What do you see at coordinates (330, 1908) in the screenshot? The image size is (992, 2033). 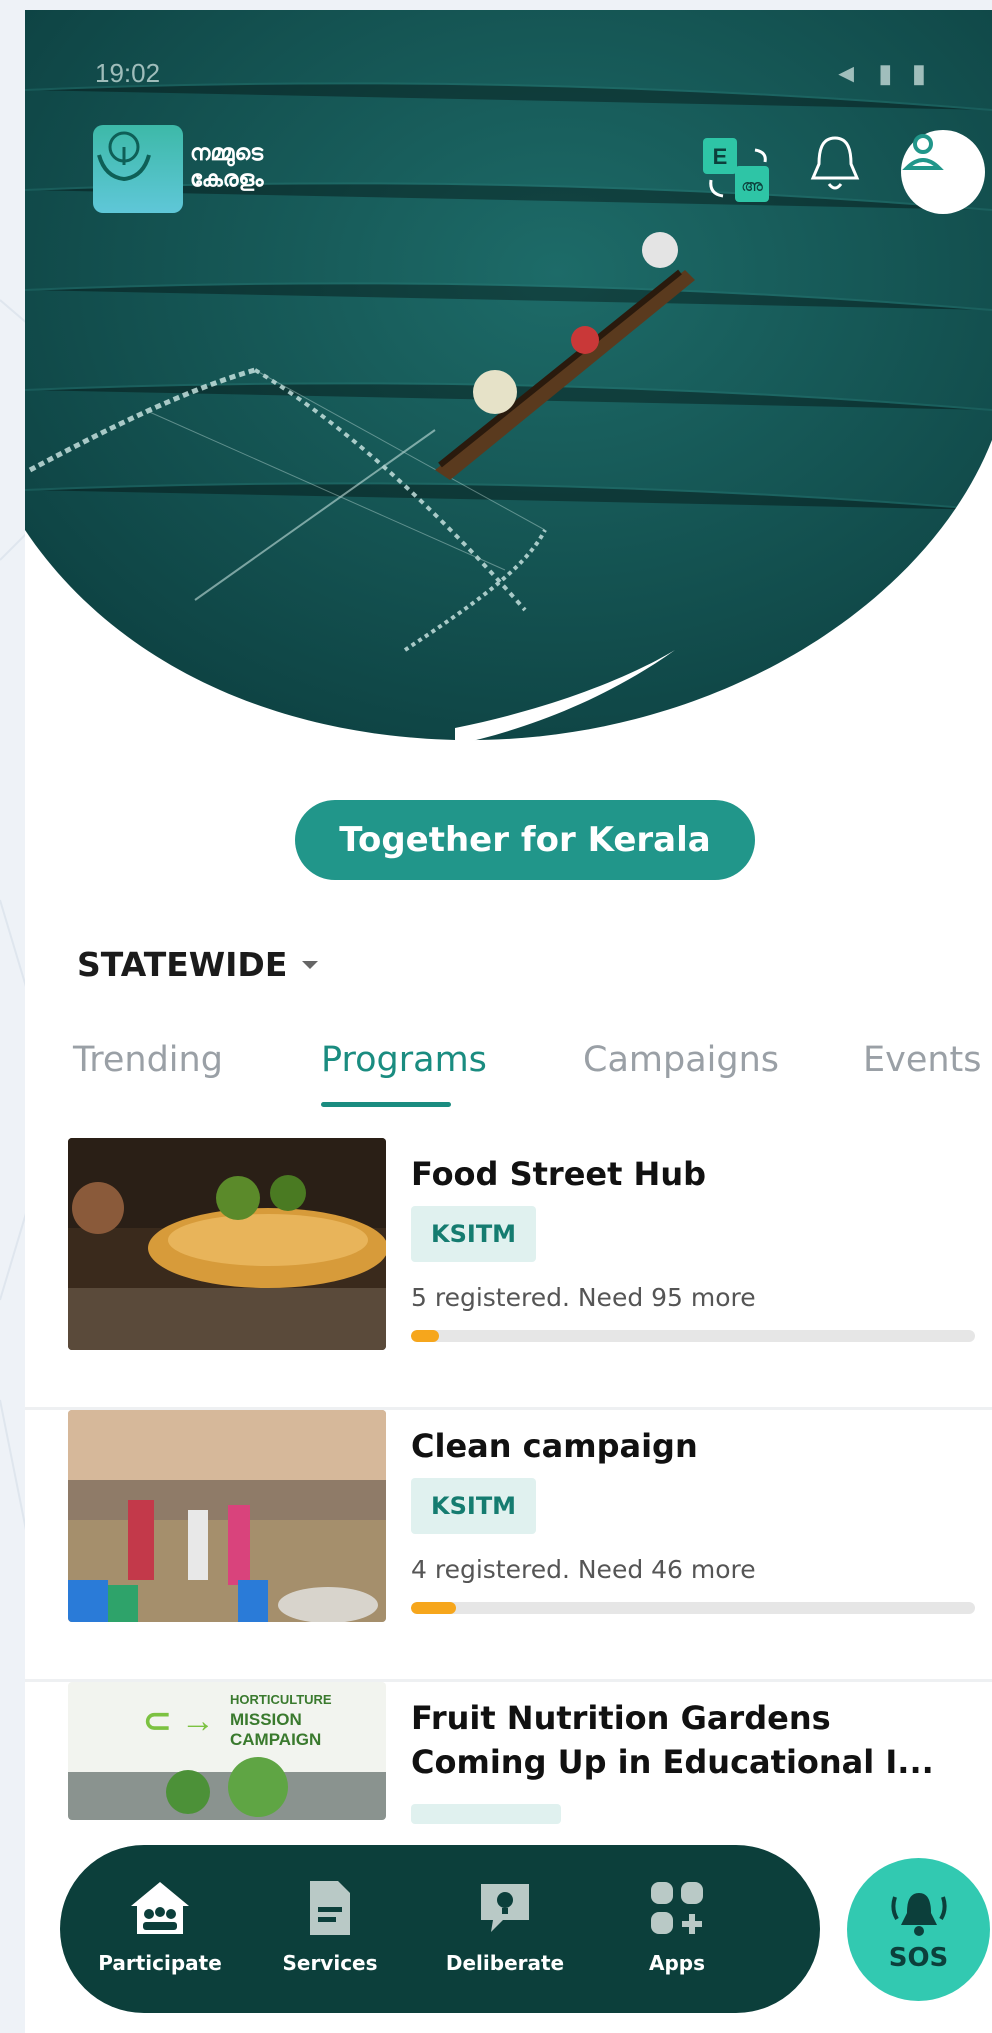 I see `document-icon` at bounding box center [330, 1908].